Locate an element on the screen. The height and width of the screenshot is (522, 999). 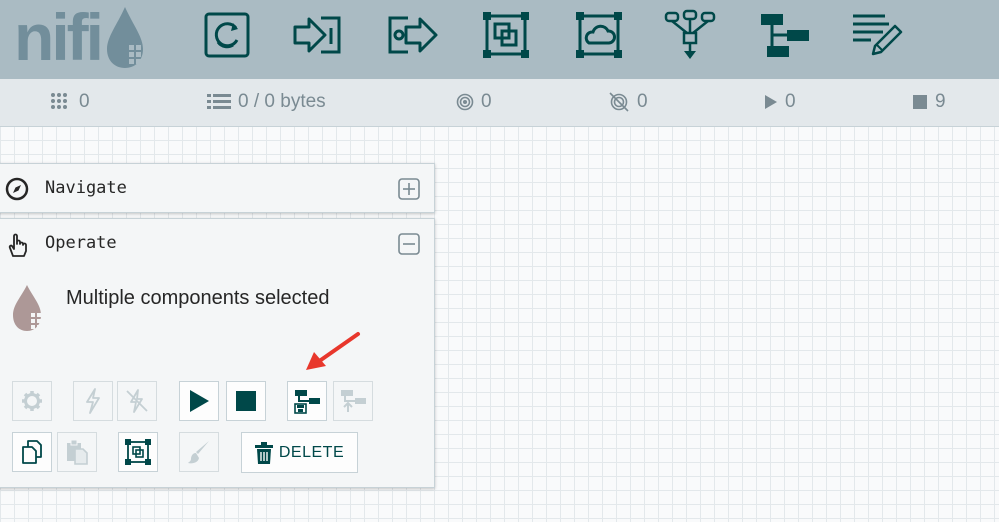
running-value: 0 is located at coordinates (790, 101).